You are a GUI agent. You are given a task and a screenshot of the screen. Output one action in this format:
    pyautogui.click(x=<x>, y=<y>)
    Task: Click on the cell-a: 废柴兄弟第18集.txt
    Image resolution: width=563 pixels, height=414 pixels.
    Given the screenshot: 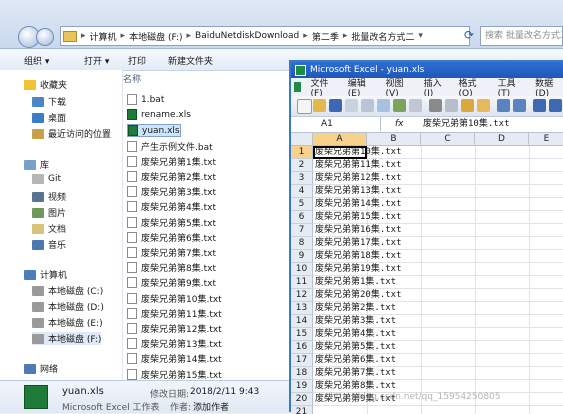 What is the action you would take?
    pyautogui.click(x=438, y=256)
    